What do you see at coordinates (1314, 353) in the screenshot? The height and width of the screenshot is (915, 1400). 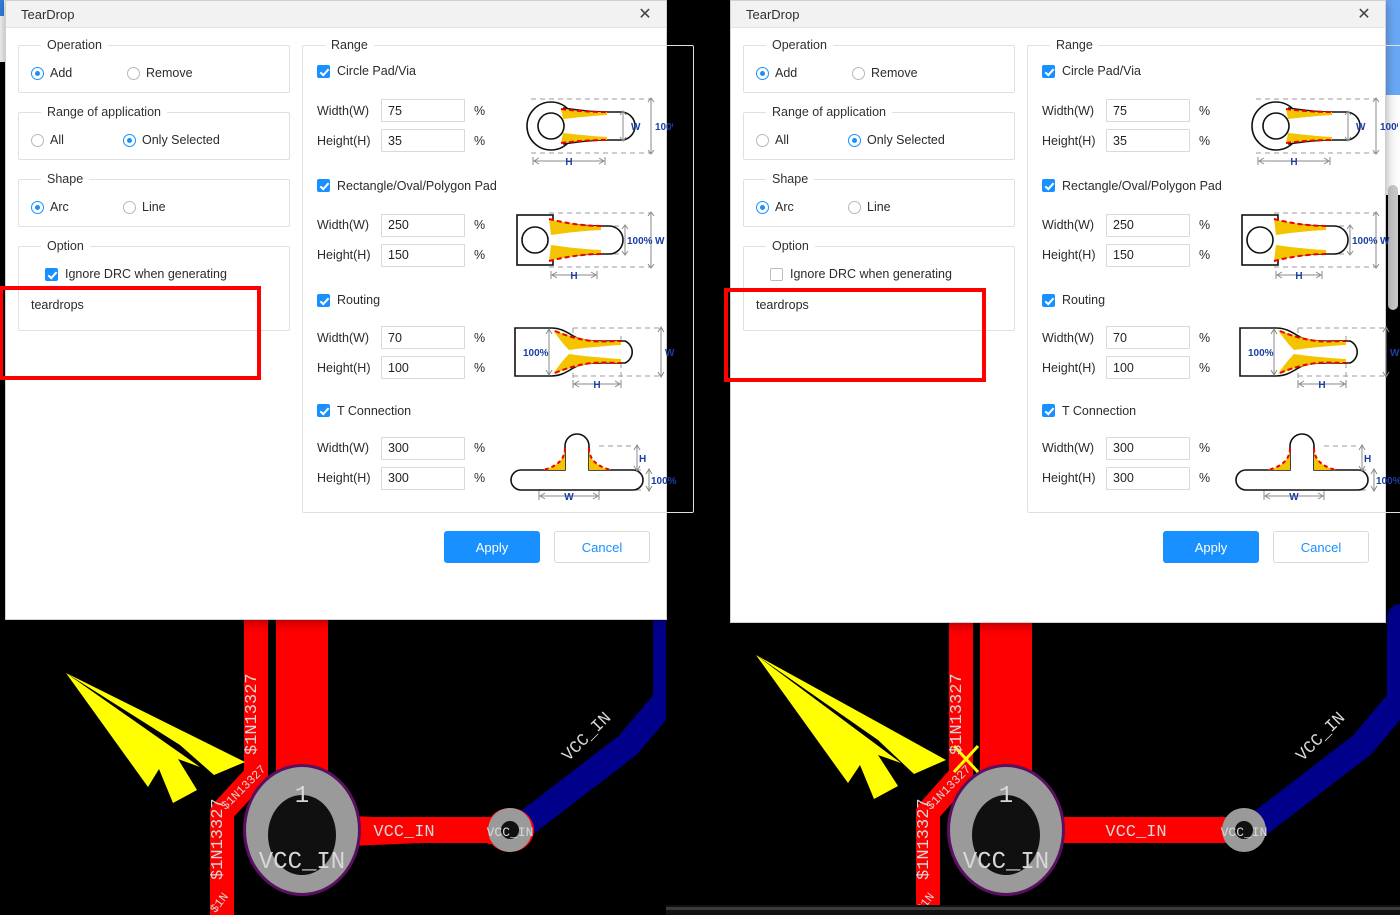 I see `routing-teardrop-figure: 100% H W` at bounding box center [1314, 353].